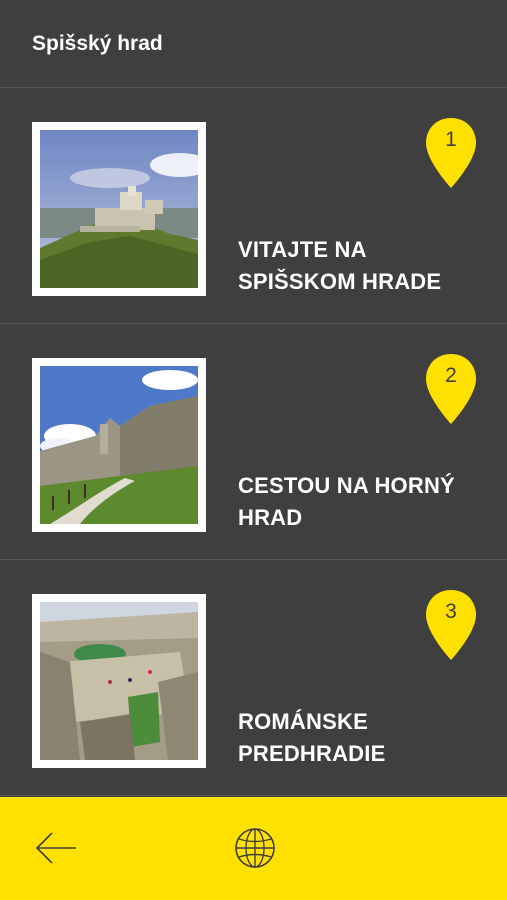 Image resolution: width=507 pixels, height=900 pixels. I want to click on language-button, so click(255, 848).